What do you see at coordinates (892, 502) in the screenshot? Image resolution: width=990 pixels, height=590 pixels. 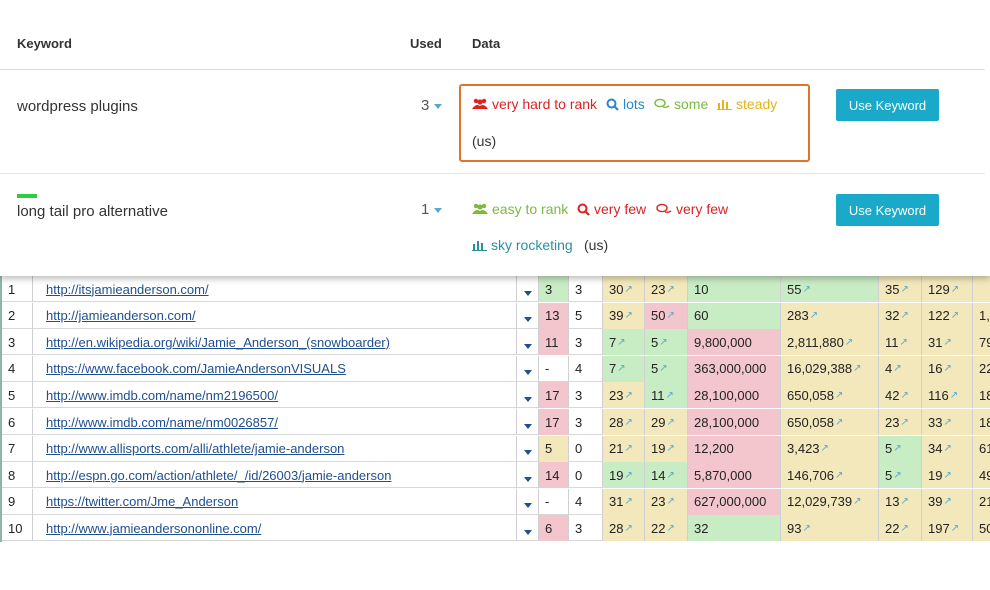 I see `cell-value: 13` at bounding box center [892, 502].